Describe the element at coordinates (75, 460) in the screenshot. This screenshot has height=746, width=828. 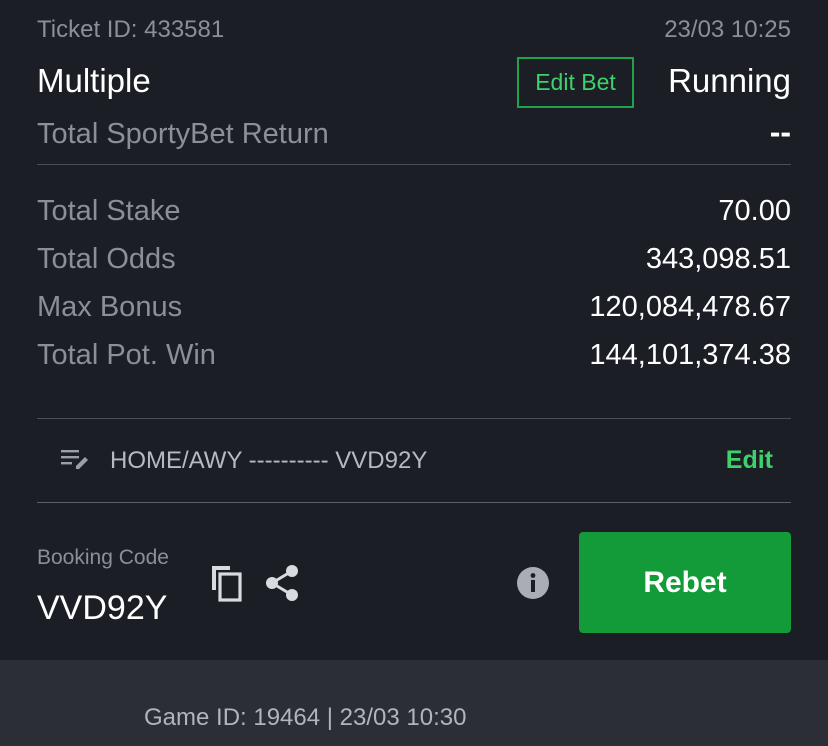
I see `edit-note-icon` at that location.